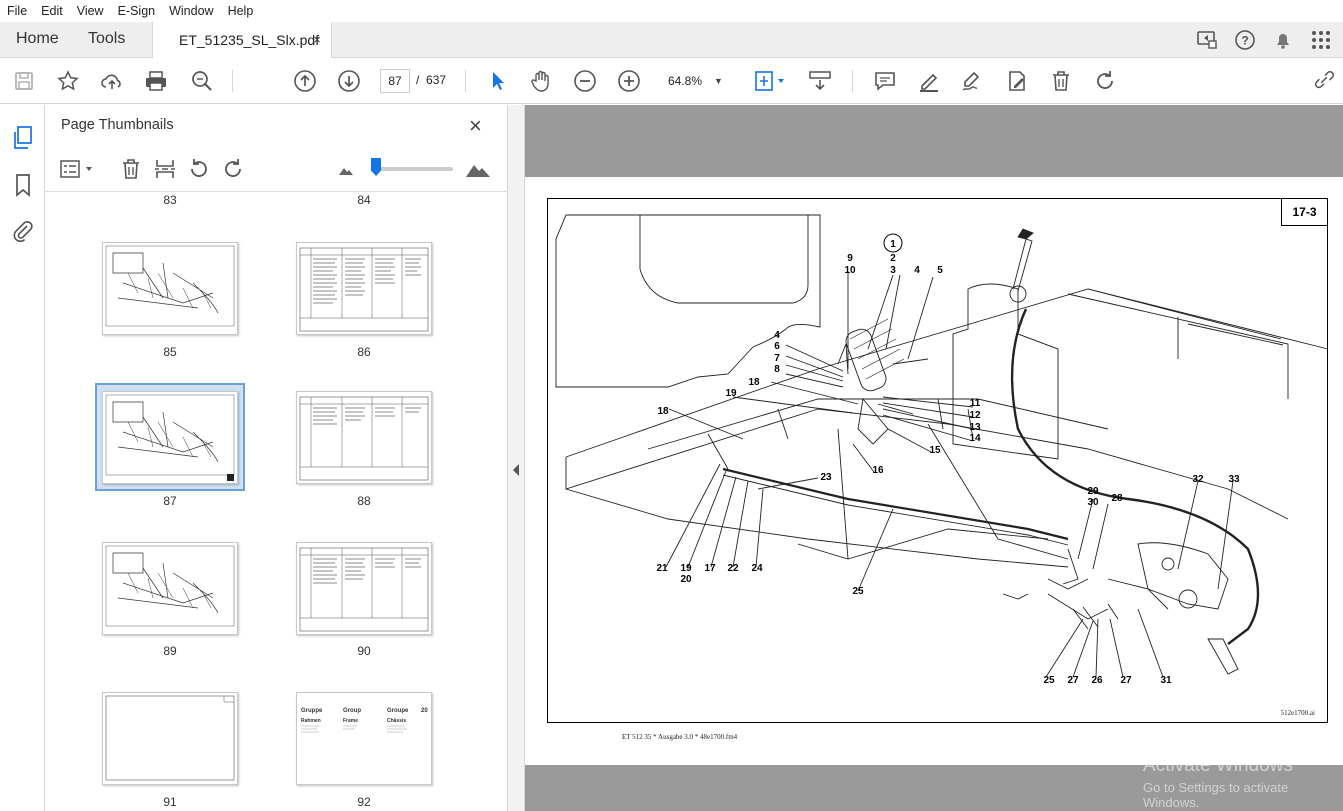  Describe the element at coordinates (1017, 81) in the screenshot. I see `edit-pdf-icon` at that location.